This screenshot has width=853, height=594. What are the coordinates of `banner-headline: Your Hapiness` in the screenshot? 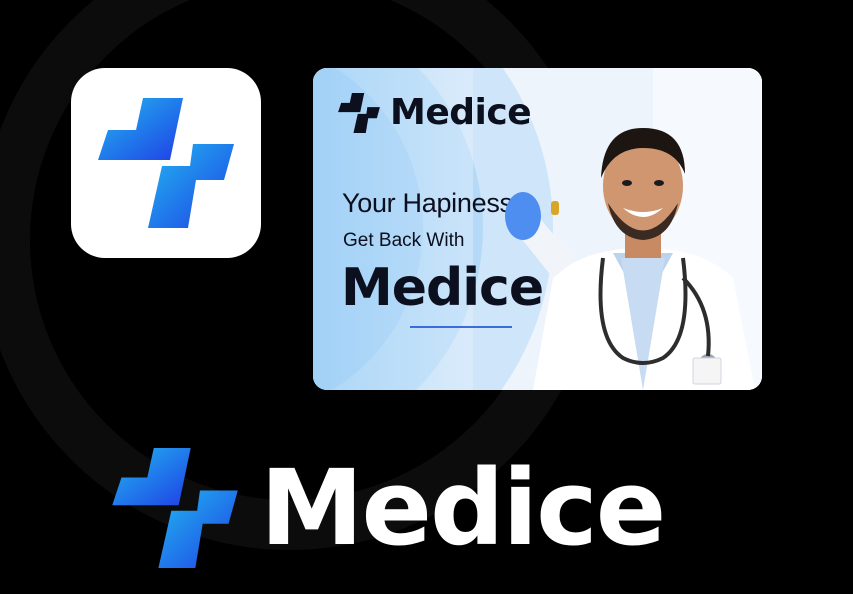 It's located at (427, 203).